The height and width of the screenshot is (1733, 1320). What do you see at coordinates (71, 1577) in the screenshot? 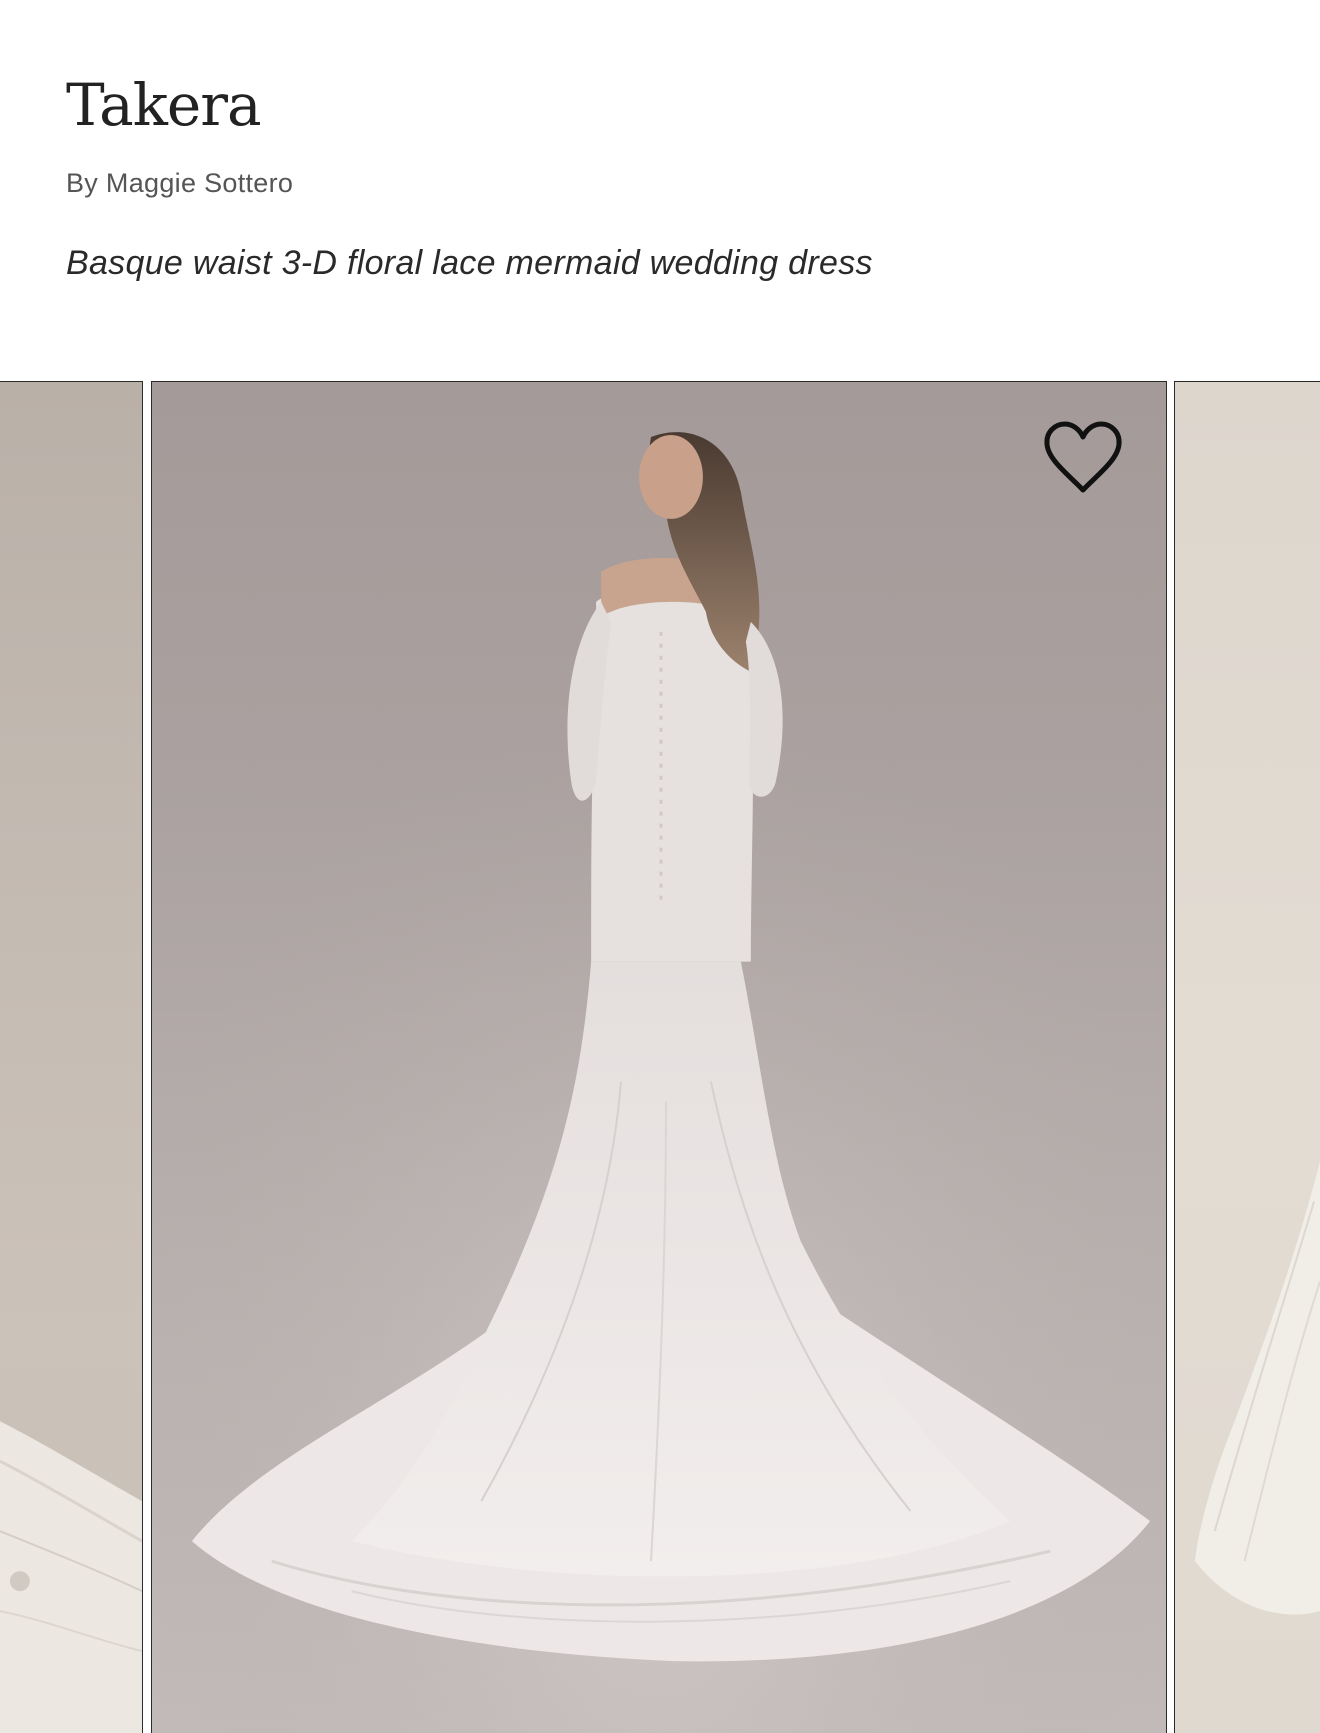
I see `dress-photo-previous` at bounding box center [71, 1577].